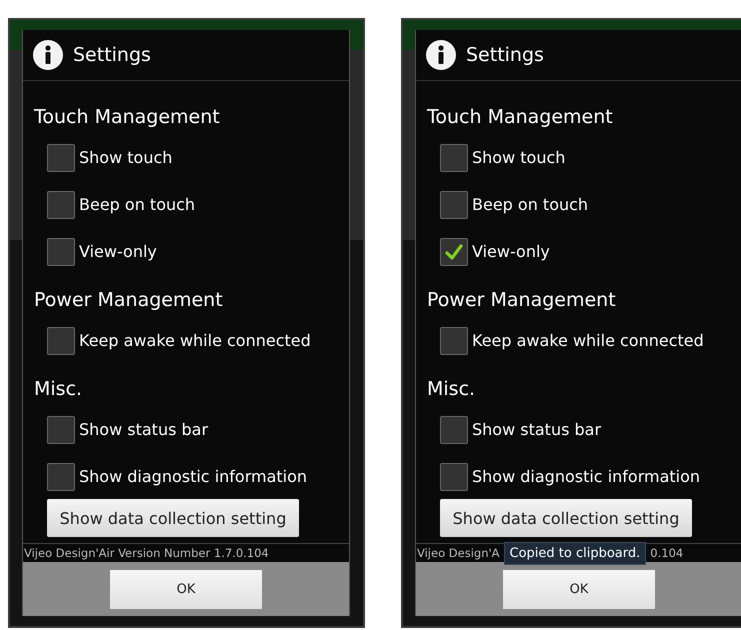 This screenshot has height=630, width=741. I want to click on toast-message: Copied to clipboard., so click(575, 553).